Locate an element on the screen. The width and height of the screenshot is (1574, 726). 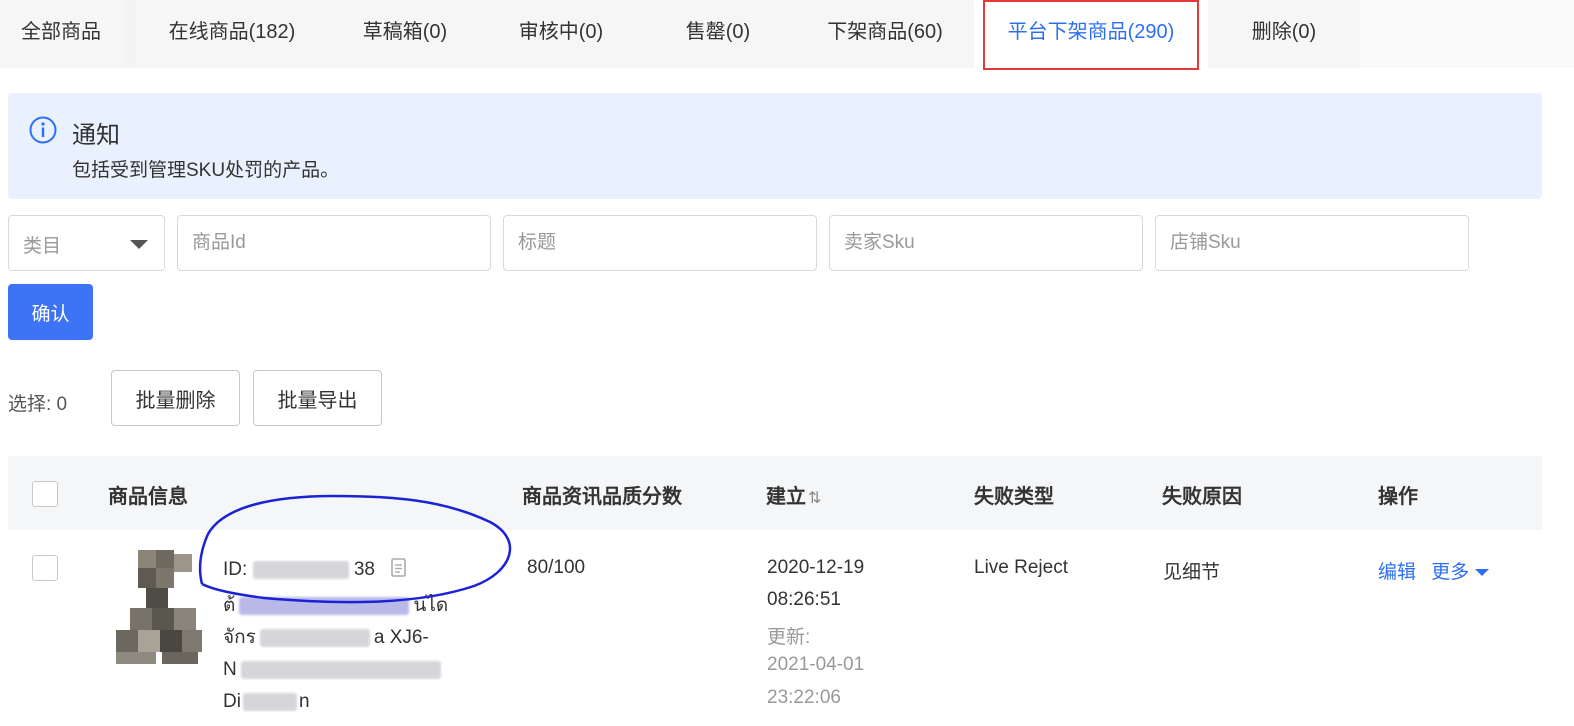
updated-date: 2021-04-01 is located at coordinates (816, 664).